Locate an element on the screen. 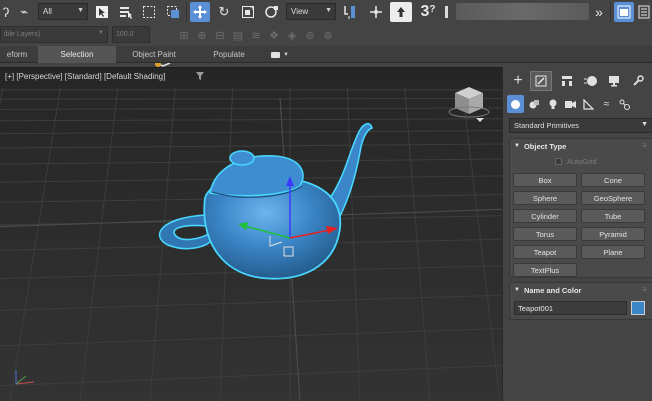  ribbon-tab-object-paint: Object Paint is located at coordinates (154, 54).